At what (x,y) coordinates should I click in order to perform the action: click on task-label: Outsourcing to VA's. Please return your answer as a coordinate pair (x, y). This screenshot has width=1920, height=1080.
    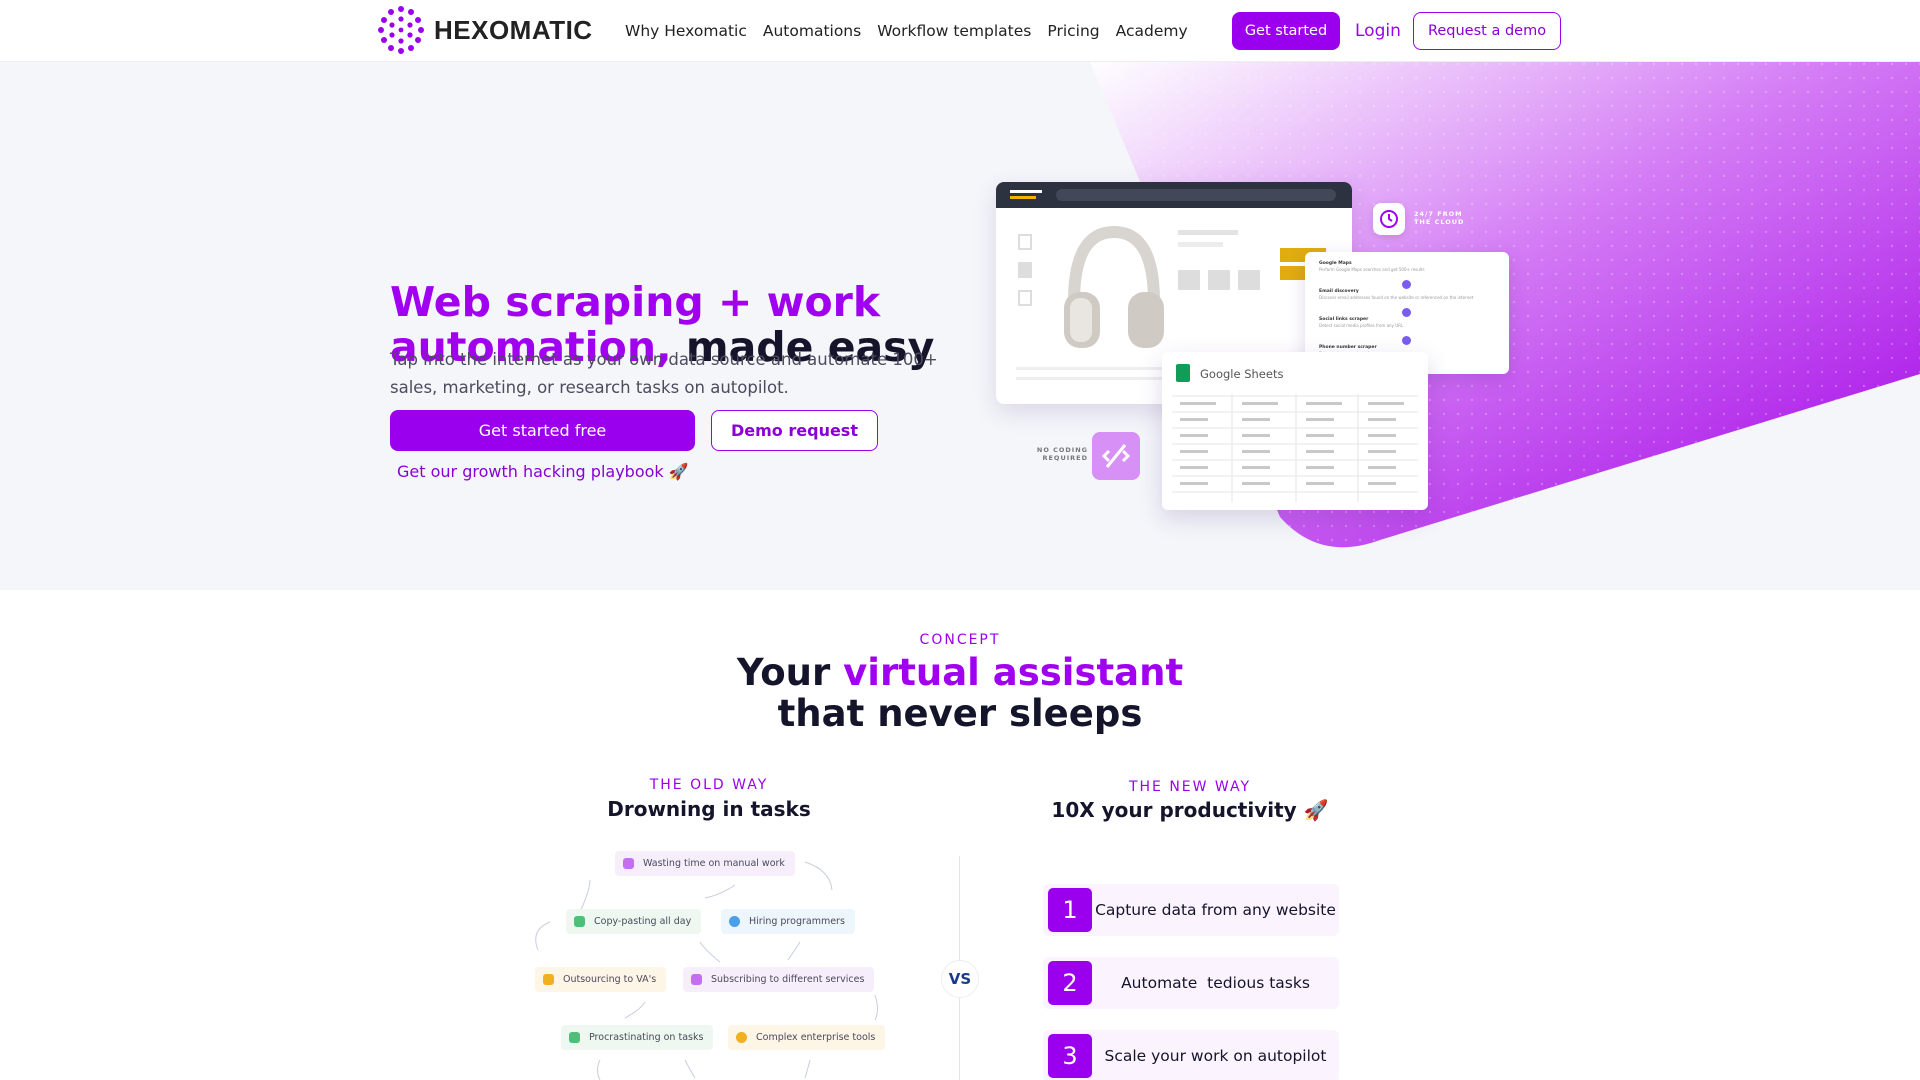
    Looking at the image, I should click on (610, 979).